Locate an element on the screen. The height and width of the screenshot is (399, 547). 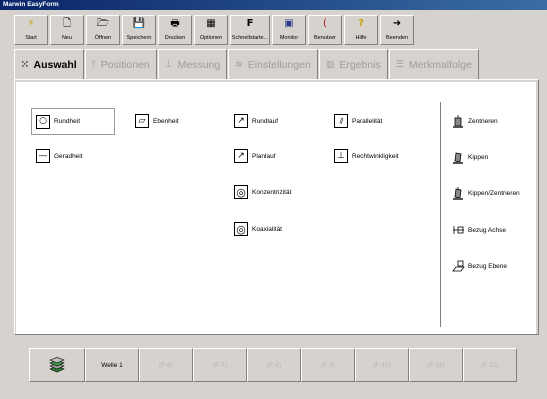
feature-concentricity: ◎ Konzentrizität is located at coordinates (262, 192).